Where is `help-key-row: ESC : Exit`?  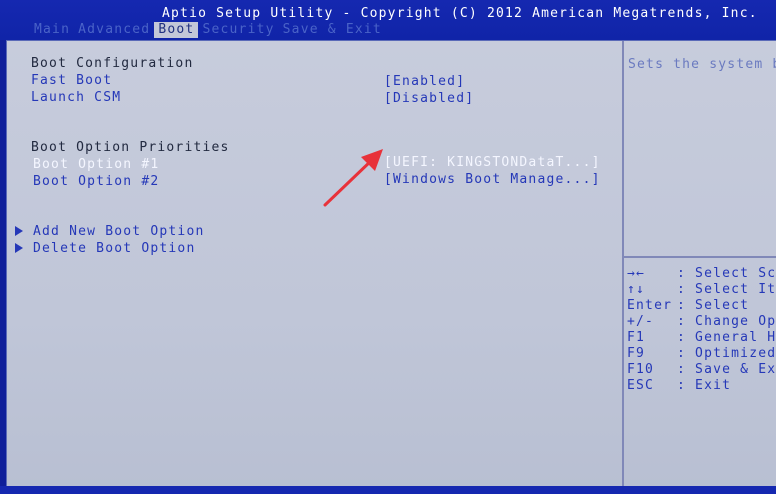
help-key-row: ESC : Exit is located at coordinates (679, 386).